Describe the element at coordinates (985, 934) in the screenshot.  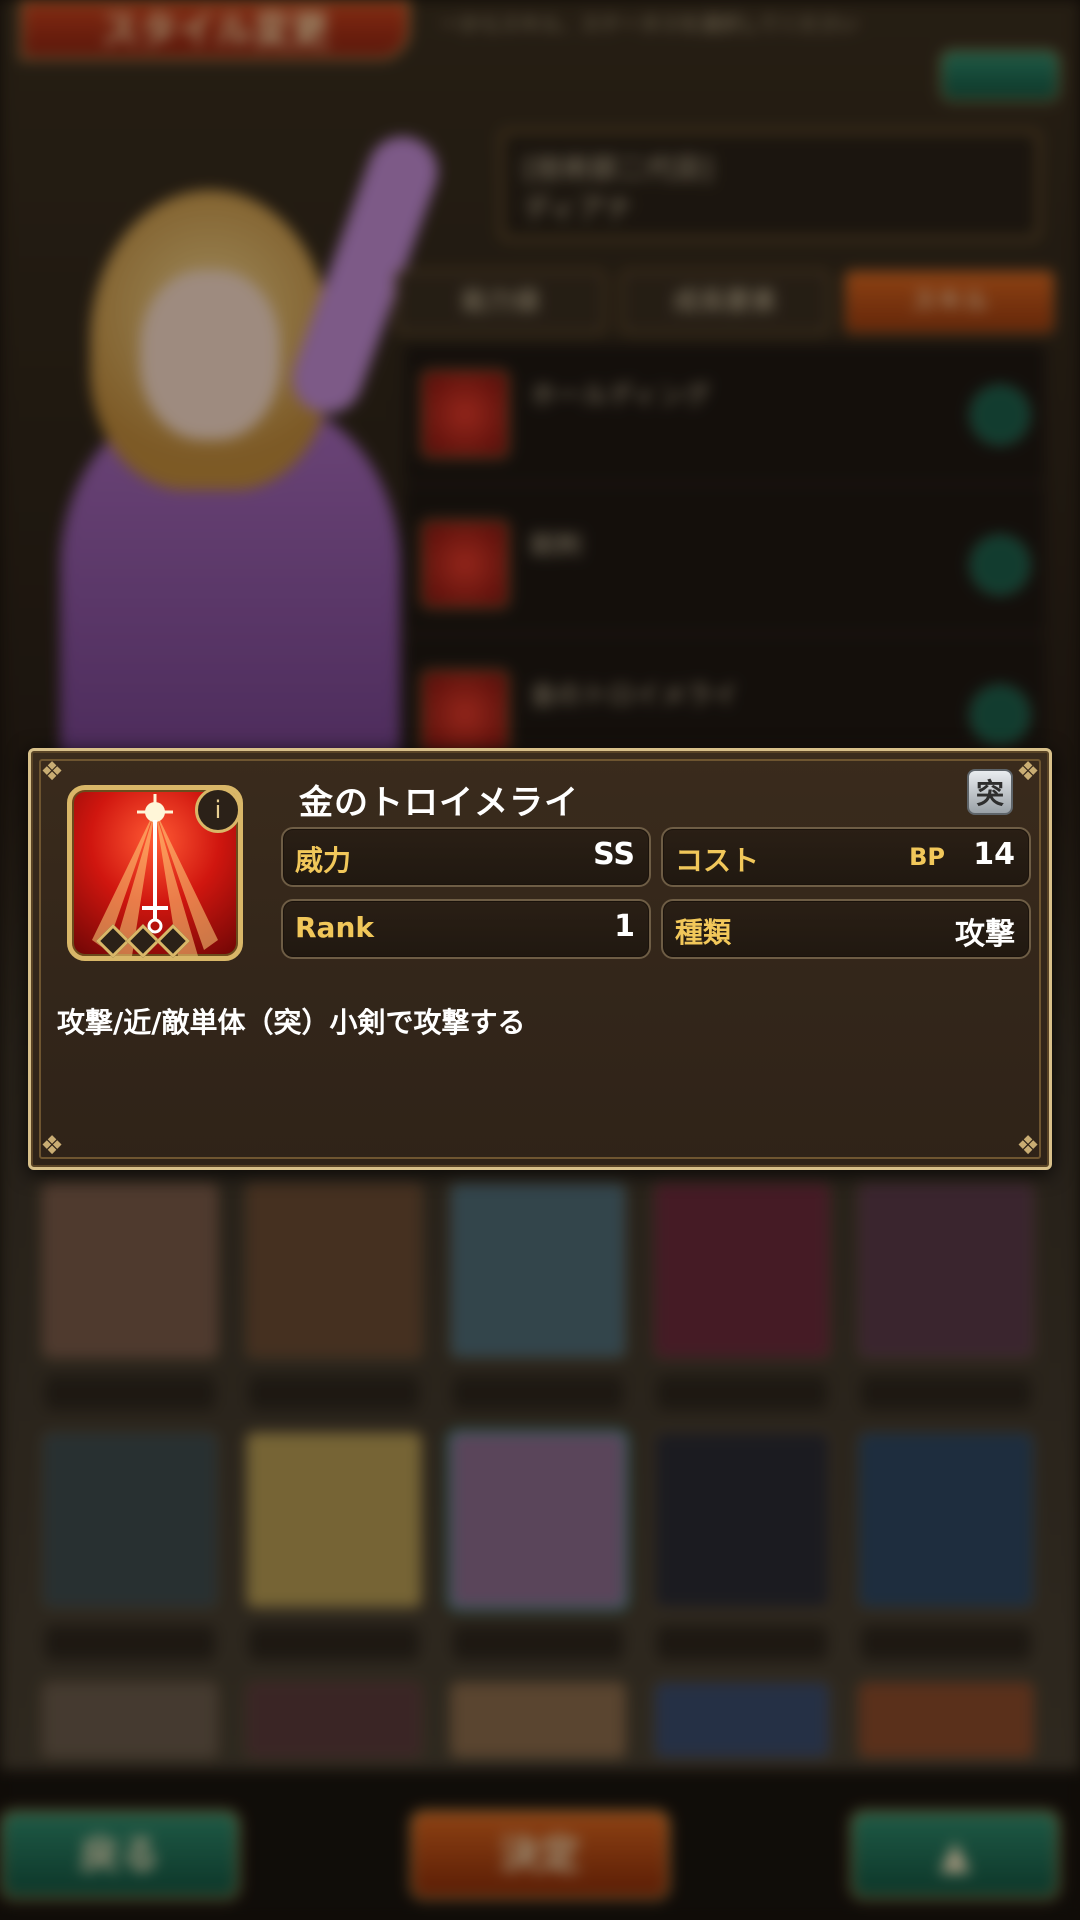
I see `type-value: 攻撃` at that location.